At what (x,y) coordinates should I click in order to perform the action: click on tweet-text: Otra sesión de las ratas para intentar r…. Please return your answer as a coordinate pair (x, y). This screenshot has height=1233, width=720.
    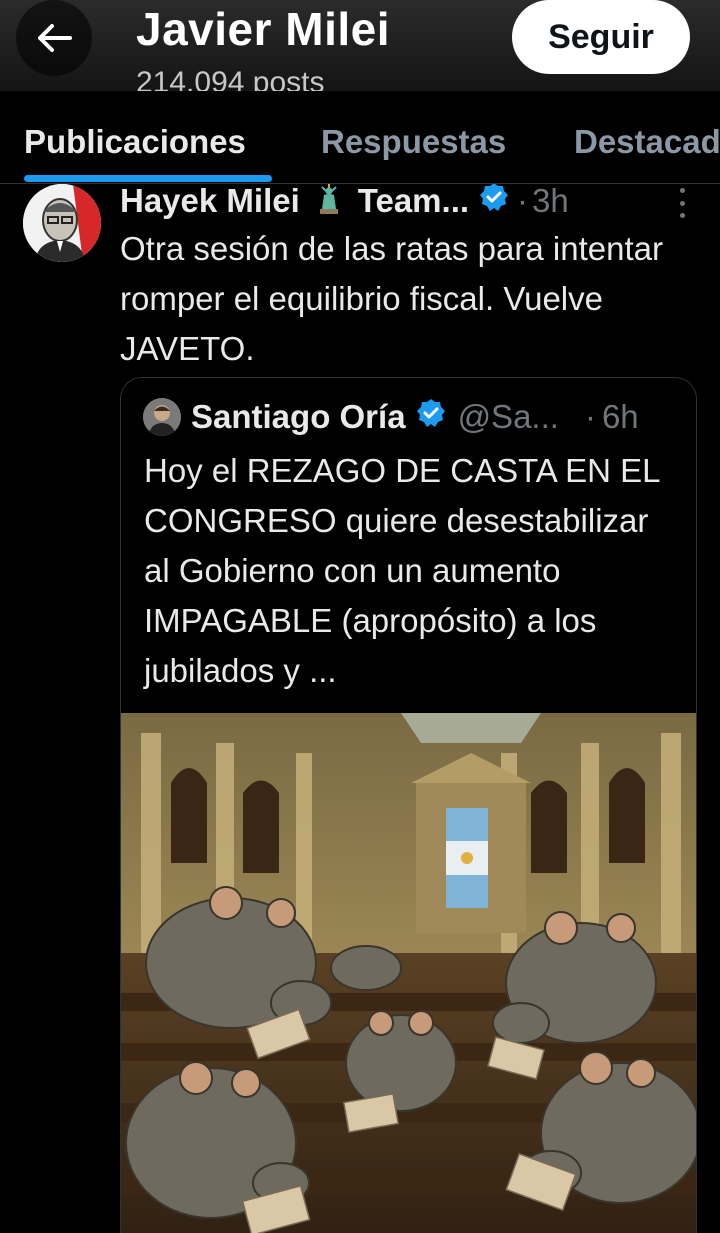
    Looking at the image, I should click on (391, 298).